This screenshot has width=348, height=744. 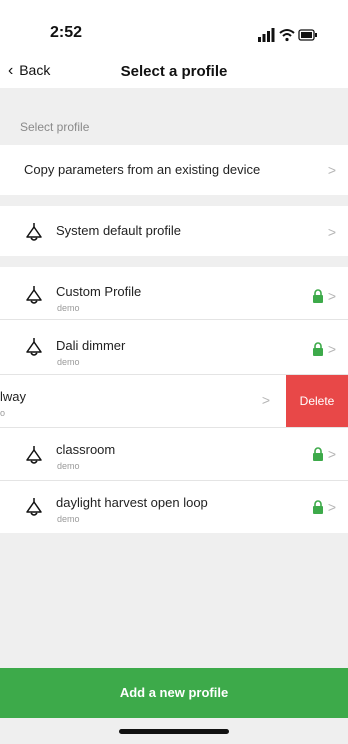 I want to click on page-title: Select a profile, so click(x=174, y=71).